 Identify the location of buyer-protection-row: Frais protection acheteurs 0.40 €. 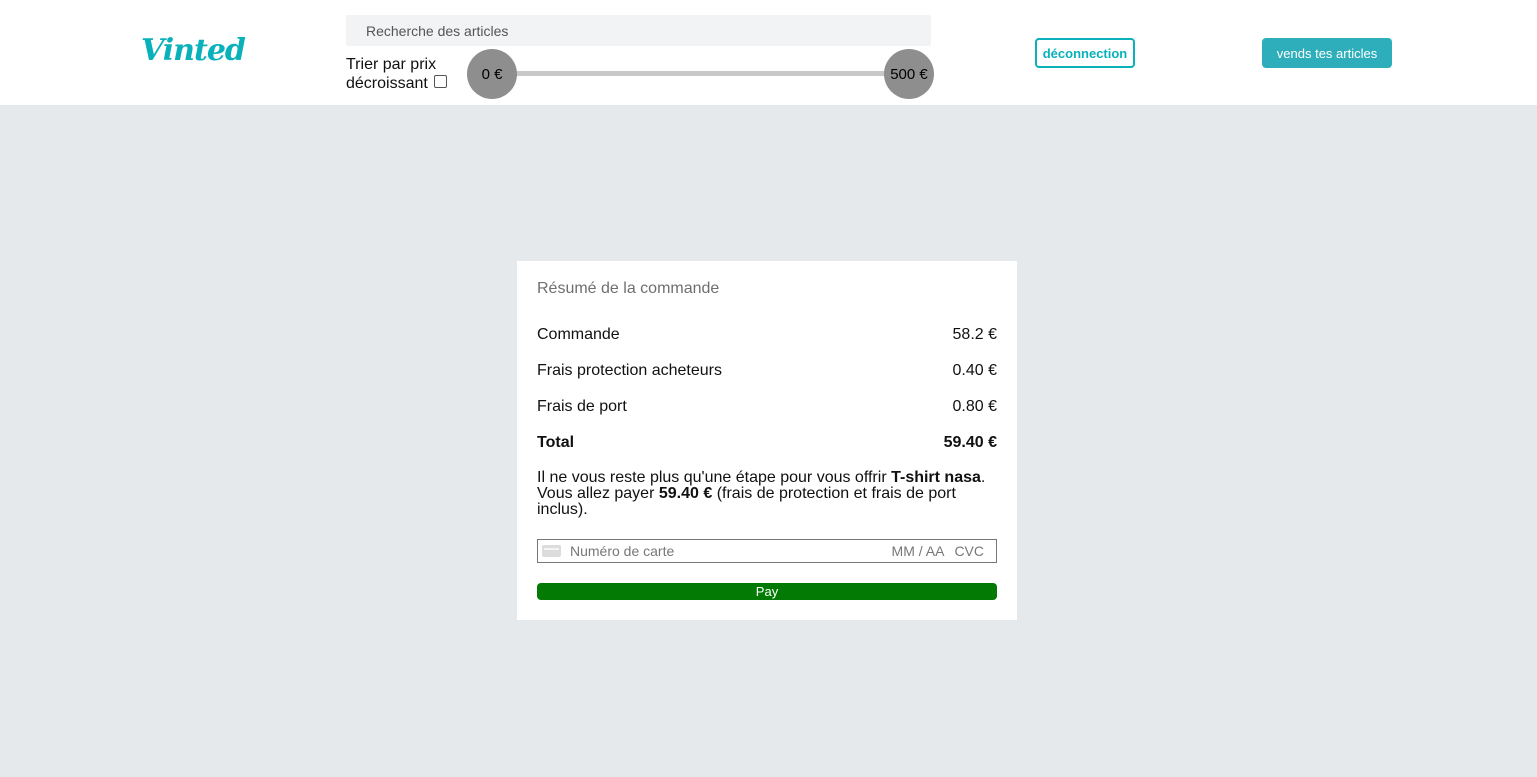
(767, 371).